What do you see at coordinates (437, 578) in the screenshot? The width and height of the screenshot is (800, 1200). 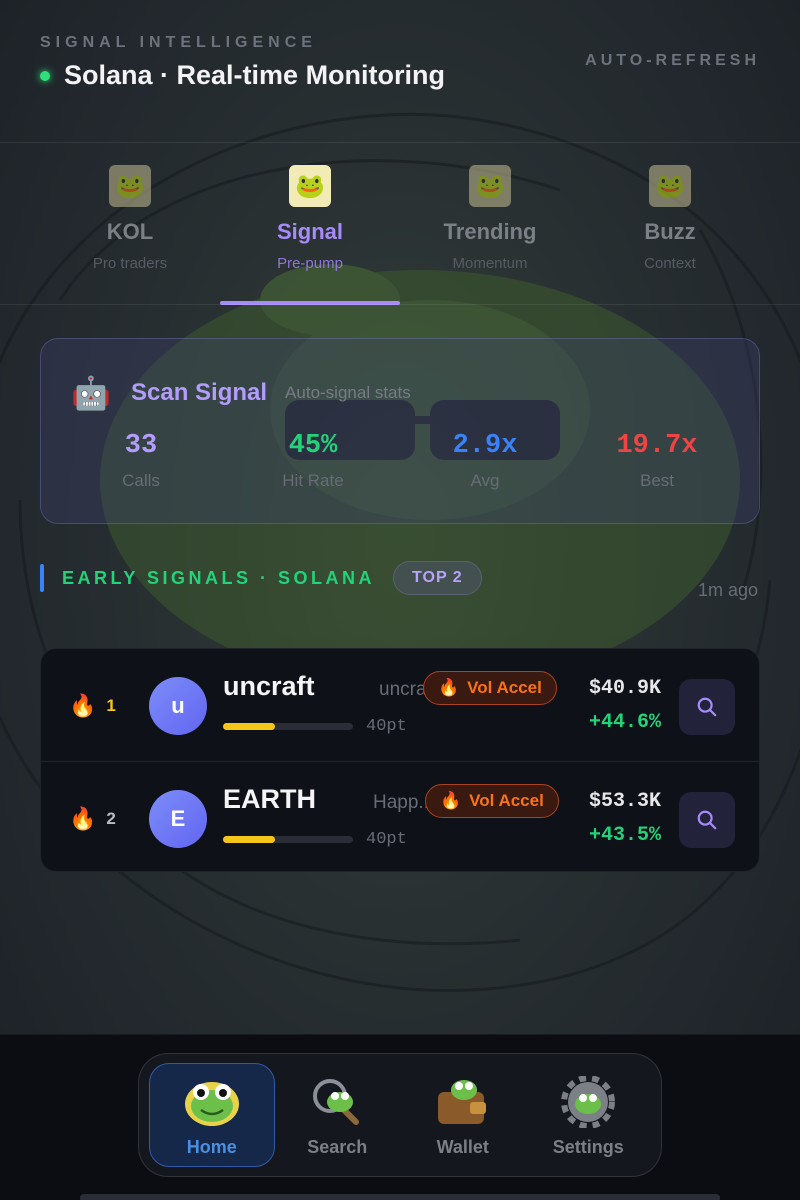 I see `top-count-badge: TOP 2` at bounding box center [437, 578].